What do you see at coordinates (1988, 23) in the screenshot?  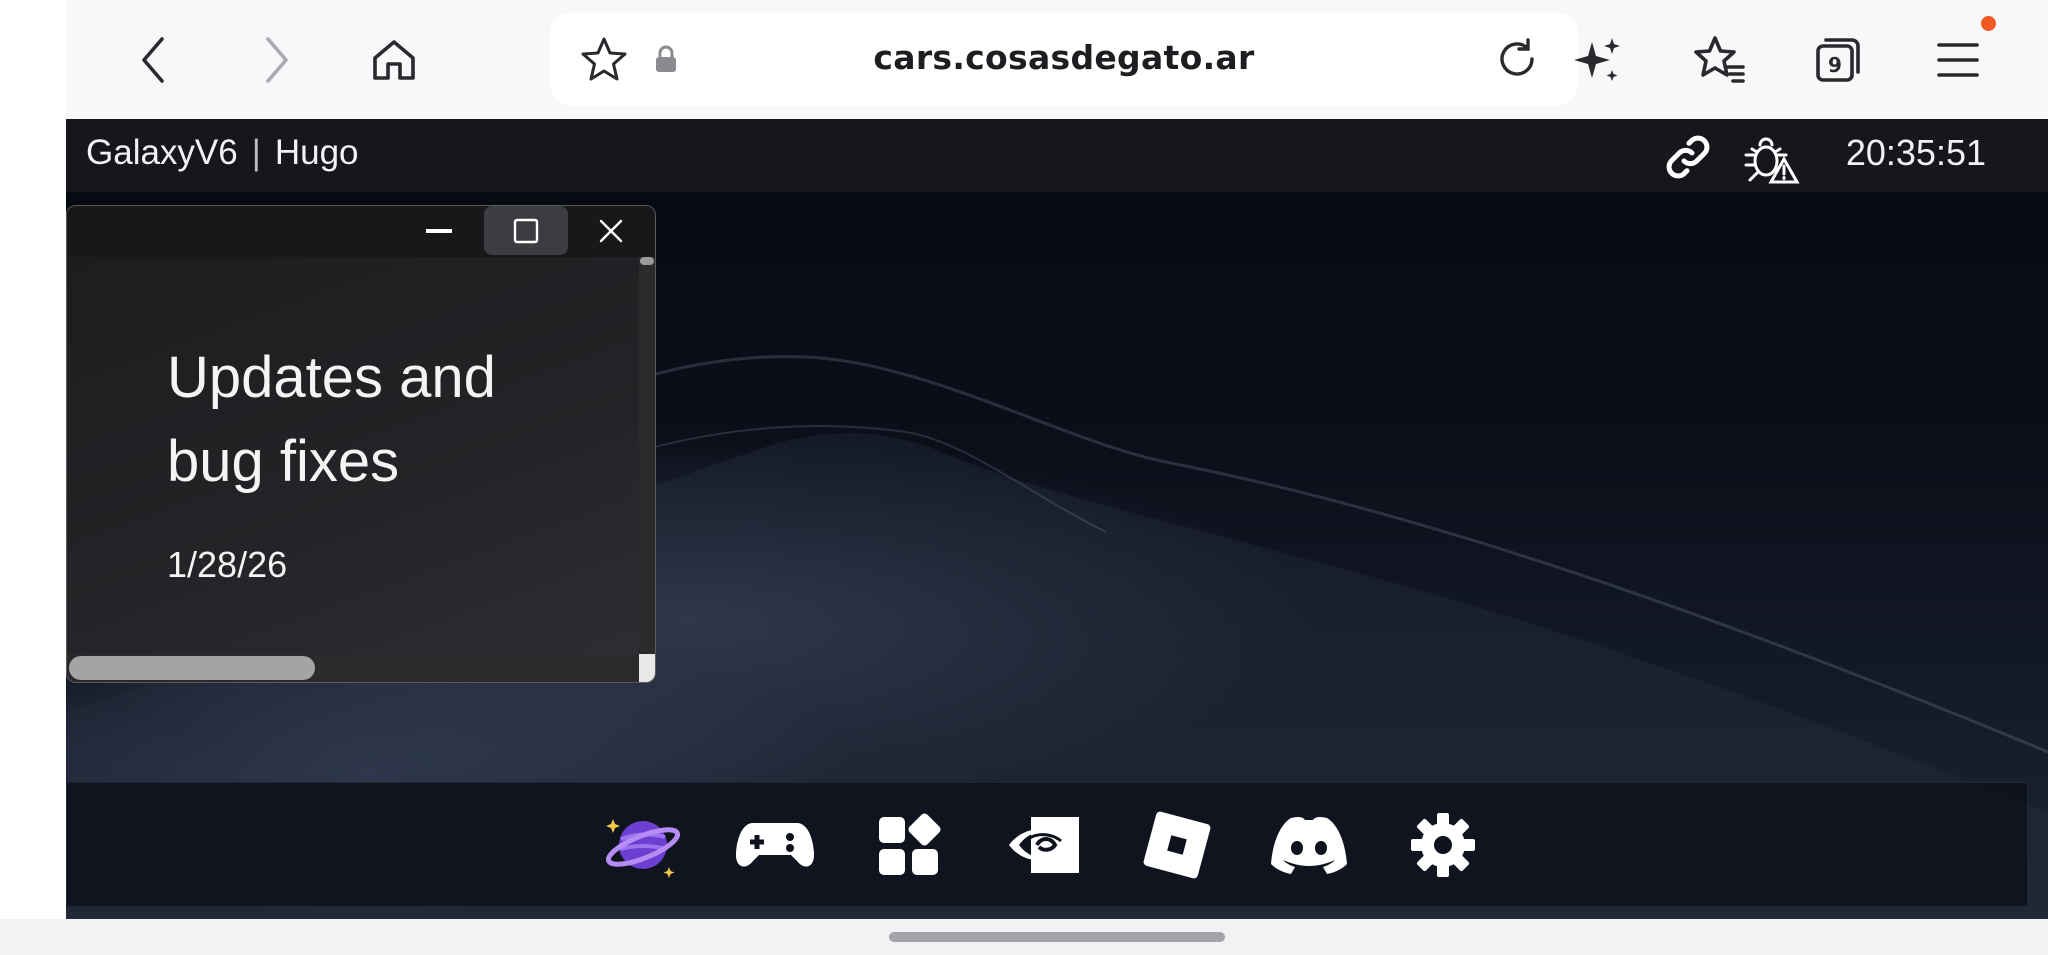 I see `notification-dot` at bounding box center [1988, 23].